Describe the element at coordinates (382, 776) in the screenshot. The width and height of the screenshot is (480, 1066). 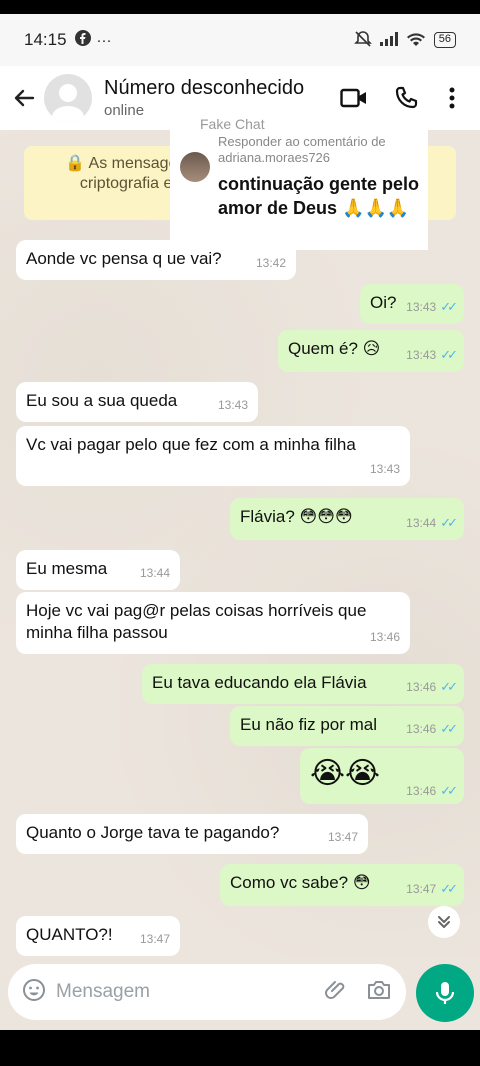
I see `message-bubble: 😭😭 13:46 ✓✓` at that location.